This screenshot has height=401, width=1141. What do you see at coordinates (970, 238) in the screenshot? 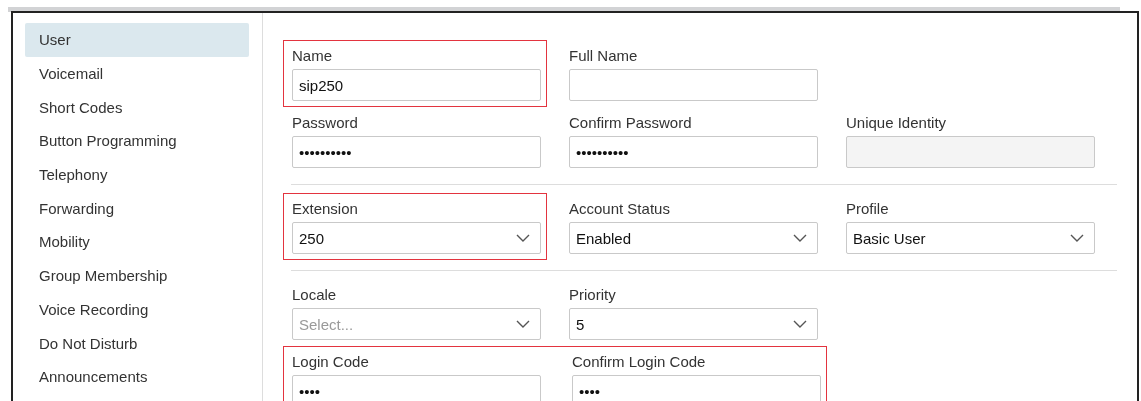
I see `select-field: Basic User` at bounding box center [970, 238].